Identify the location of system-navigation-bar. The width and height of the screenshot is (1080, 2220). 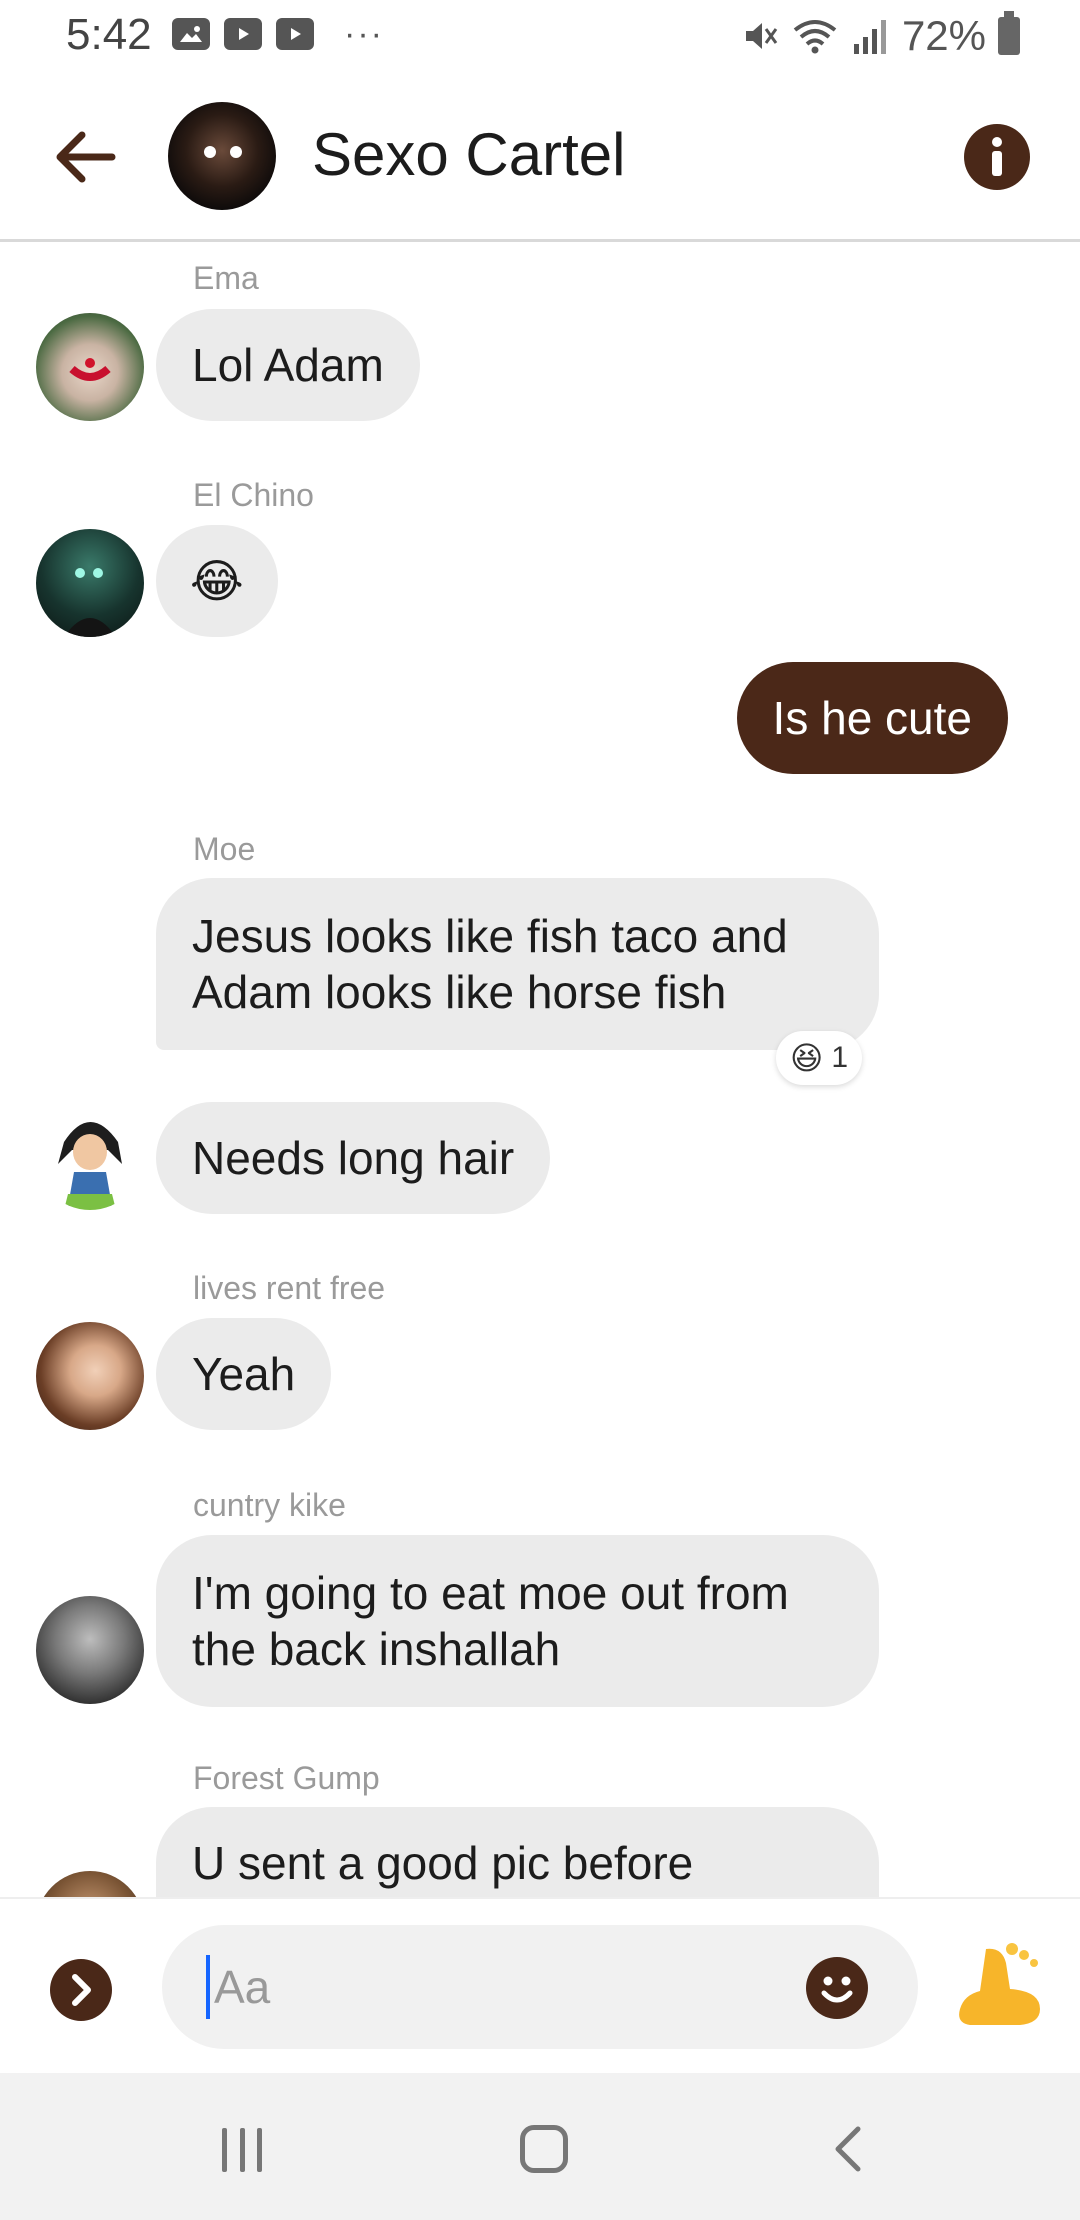
(540, 2146).